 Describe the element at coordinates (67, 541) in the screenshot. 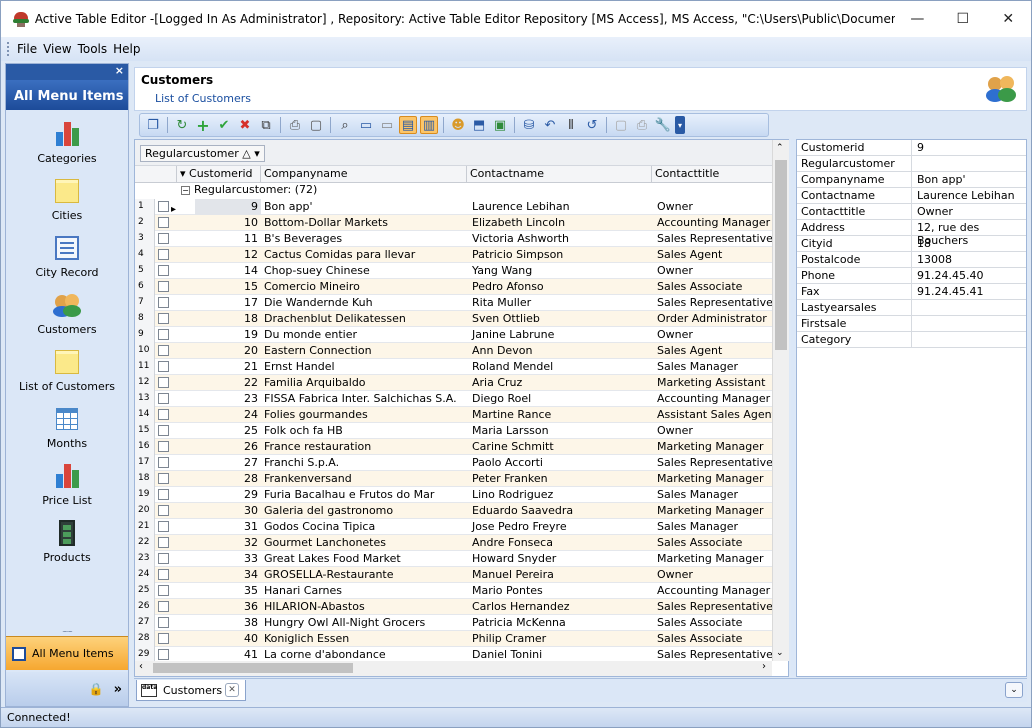

I see `nav-item-products: Products` at that location.